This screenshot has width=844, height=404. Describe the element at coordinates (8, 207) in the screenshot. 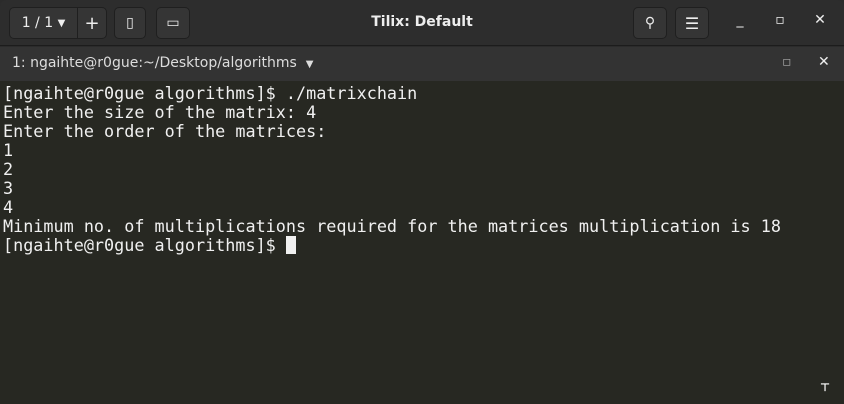

I see `terminal-line: 4` at that location.